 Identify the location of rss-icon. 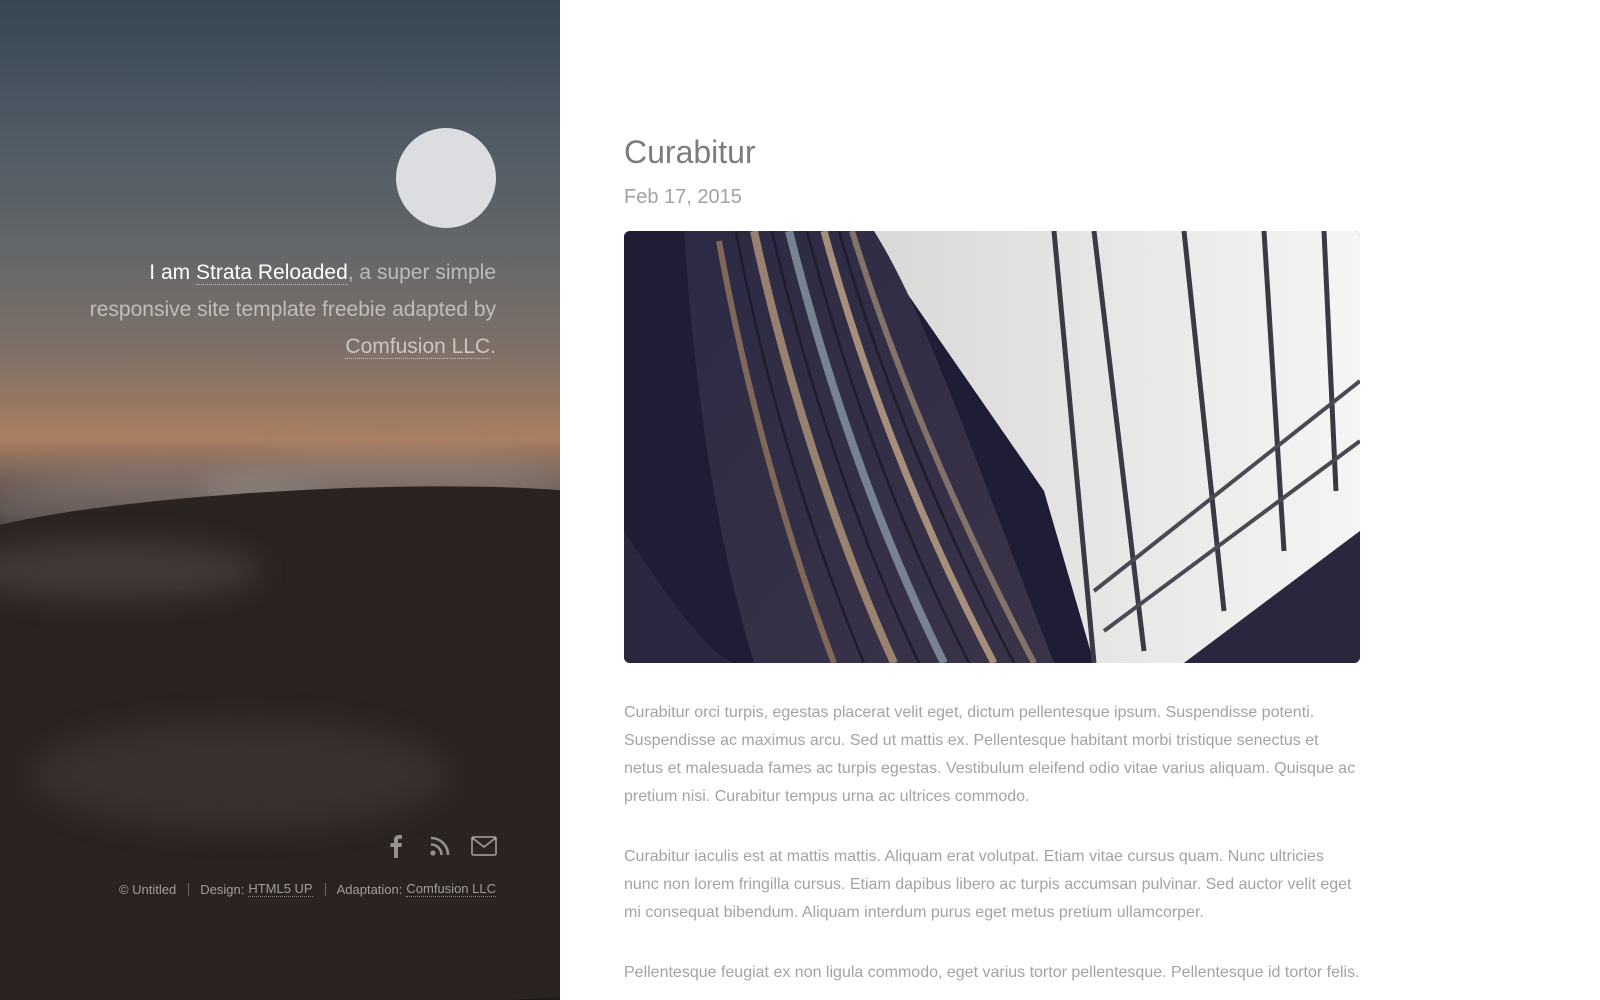
(440, 846).